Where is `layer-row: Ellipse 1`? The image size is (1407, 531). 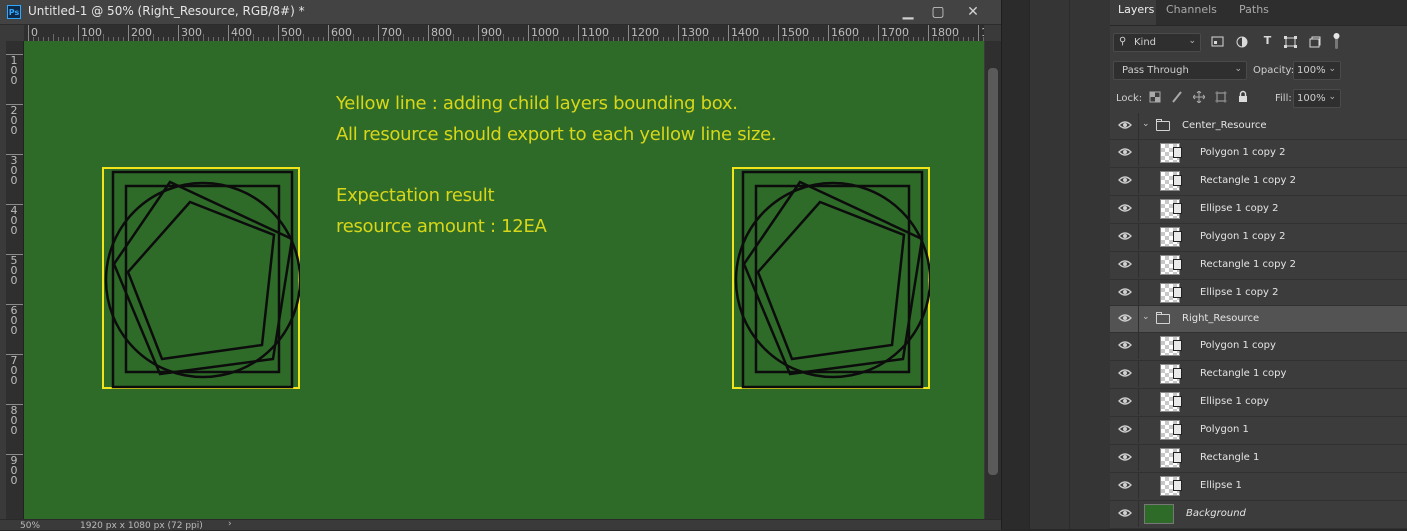
layer-row: Ellipse 1 is located at coordinates (1258, 487).